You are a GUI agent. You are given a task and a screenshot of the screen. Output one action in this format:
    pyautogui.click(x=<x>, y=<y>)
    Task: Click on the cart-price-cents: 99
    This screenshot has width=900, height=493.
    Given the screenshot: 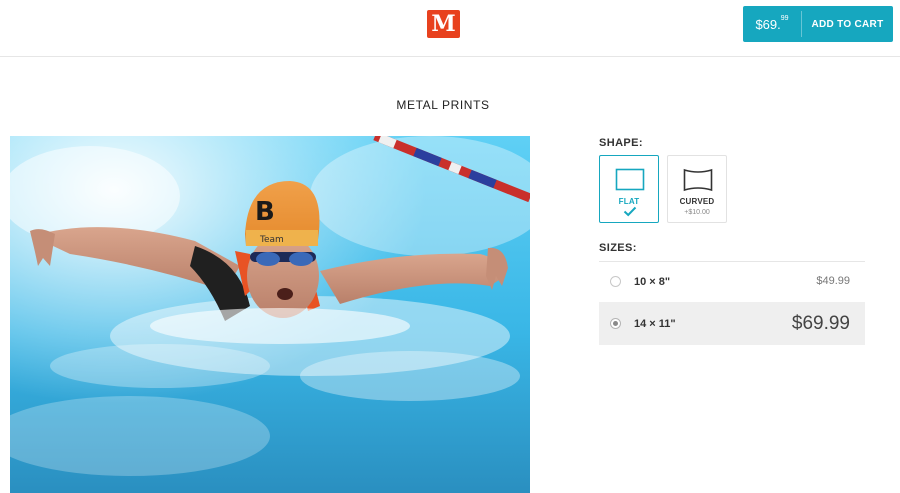 What is the action you would take?
    pyautogui.click(x=784, y=18)
    